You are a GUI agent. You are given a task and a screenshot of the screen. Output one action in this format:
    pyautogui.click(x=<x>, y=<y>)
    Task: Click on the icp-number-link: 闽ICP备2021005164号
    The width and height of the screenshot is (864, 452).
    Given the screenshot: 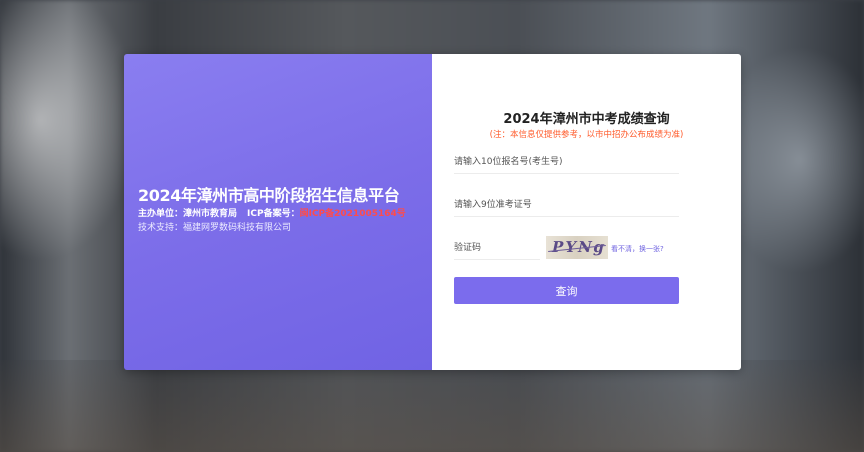 What is the action you would take?
    pyautogui.click(x=353, y=214)
    